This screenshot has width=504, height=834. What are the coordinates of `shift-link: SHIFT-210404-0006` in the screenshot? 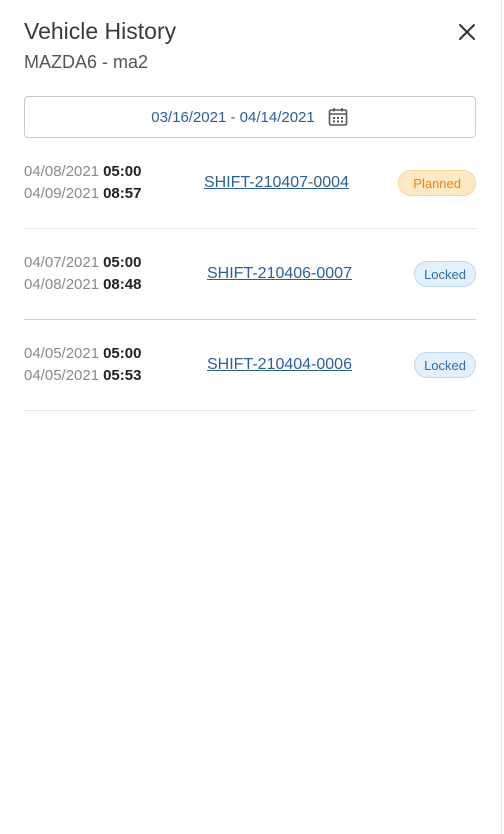 It's located at (279, 365).